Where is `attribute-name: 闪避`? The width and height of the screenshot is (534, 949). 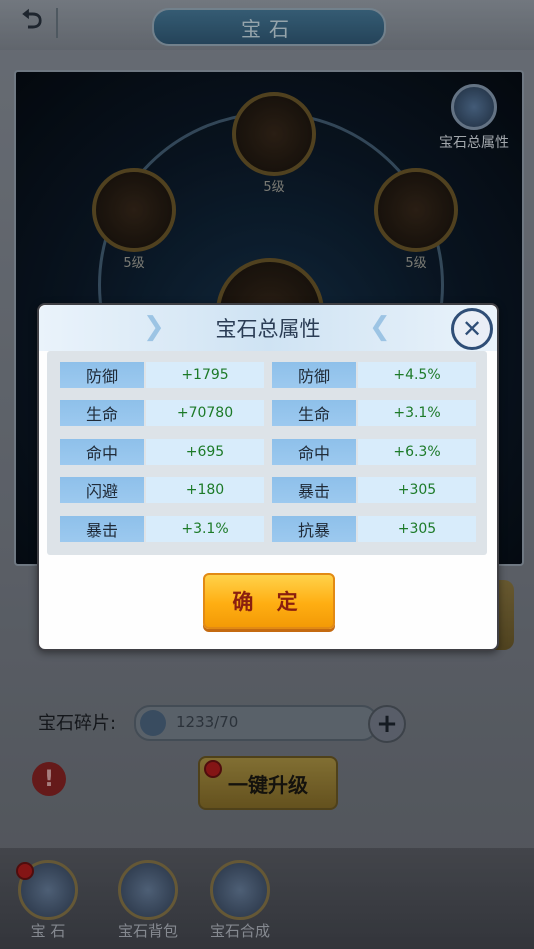 attribute-name: 闪避 is located at coordinates (102, 490).